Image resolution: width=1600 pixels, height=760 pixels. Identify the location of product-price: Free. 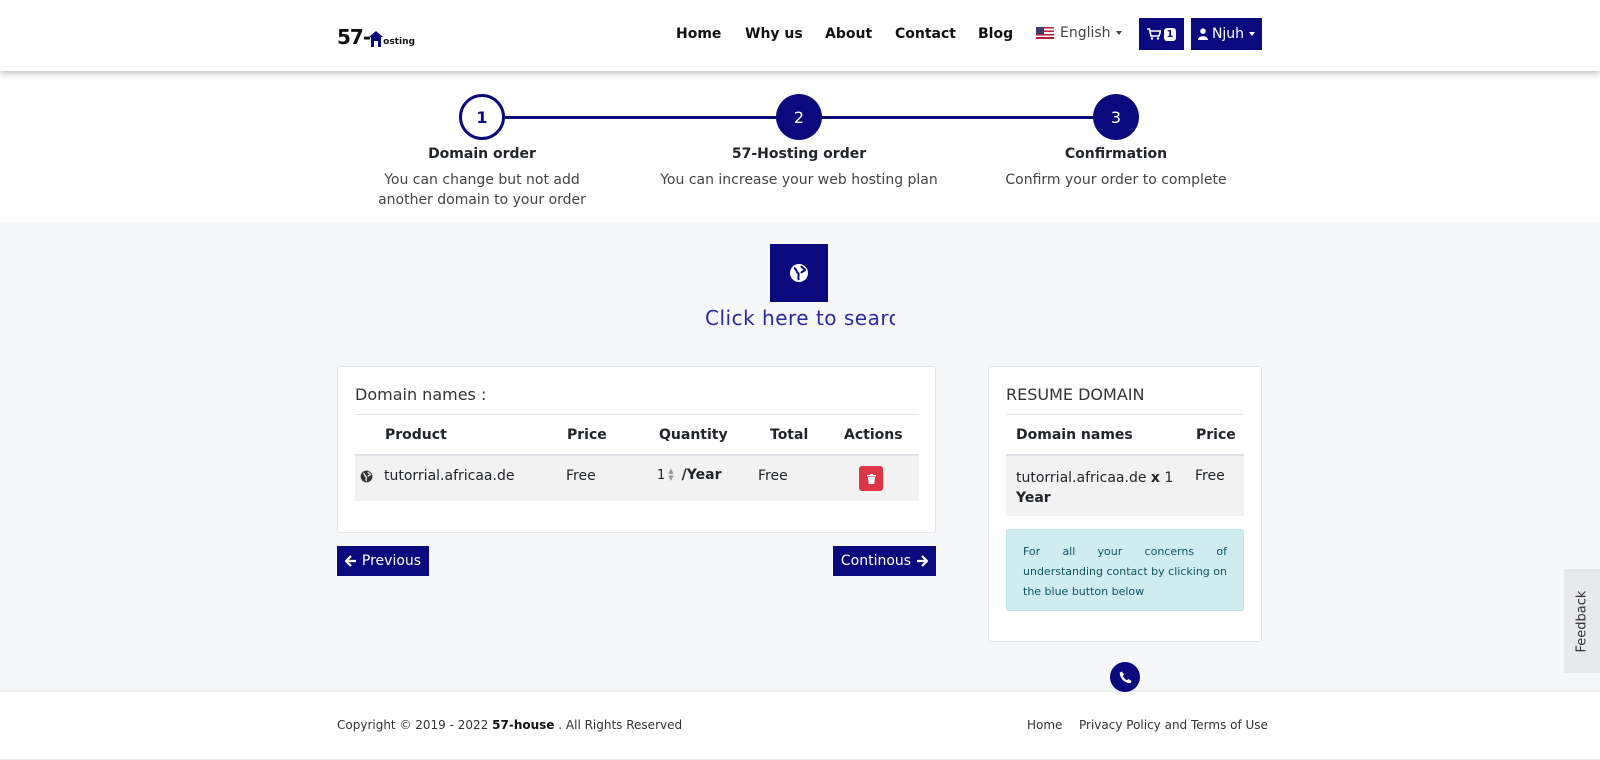
(581, 476).